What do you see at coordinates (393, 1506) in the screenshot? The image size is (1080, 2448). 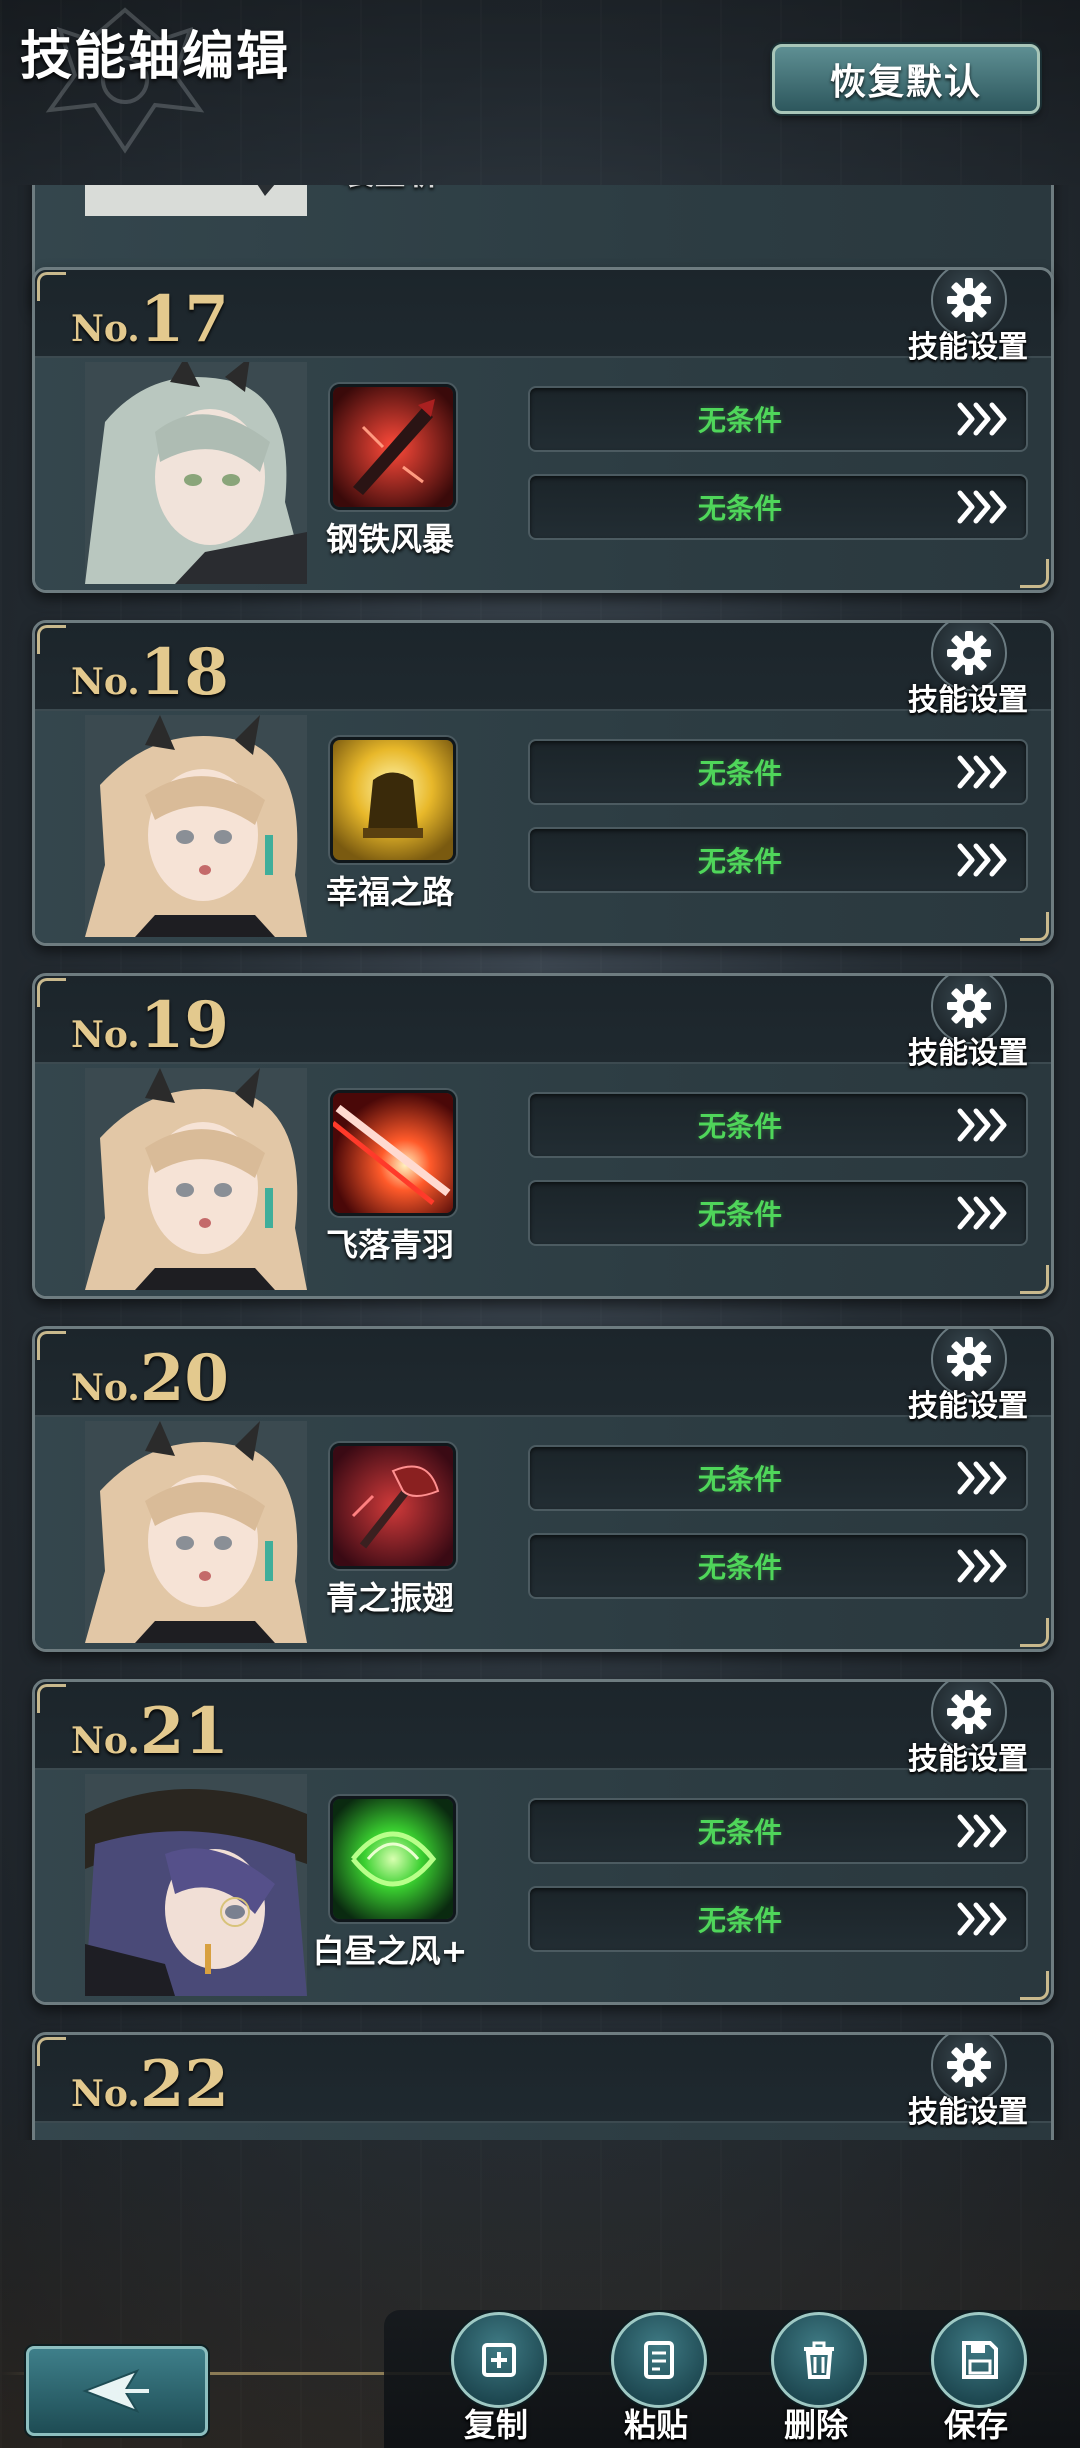 I see `red-axe-skill-icon` at bounding box center [393, 1506].